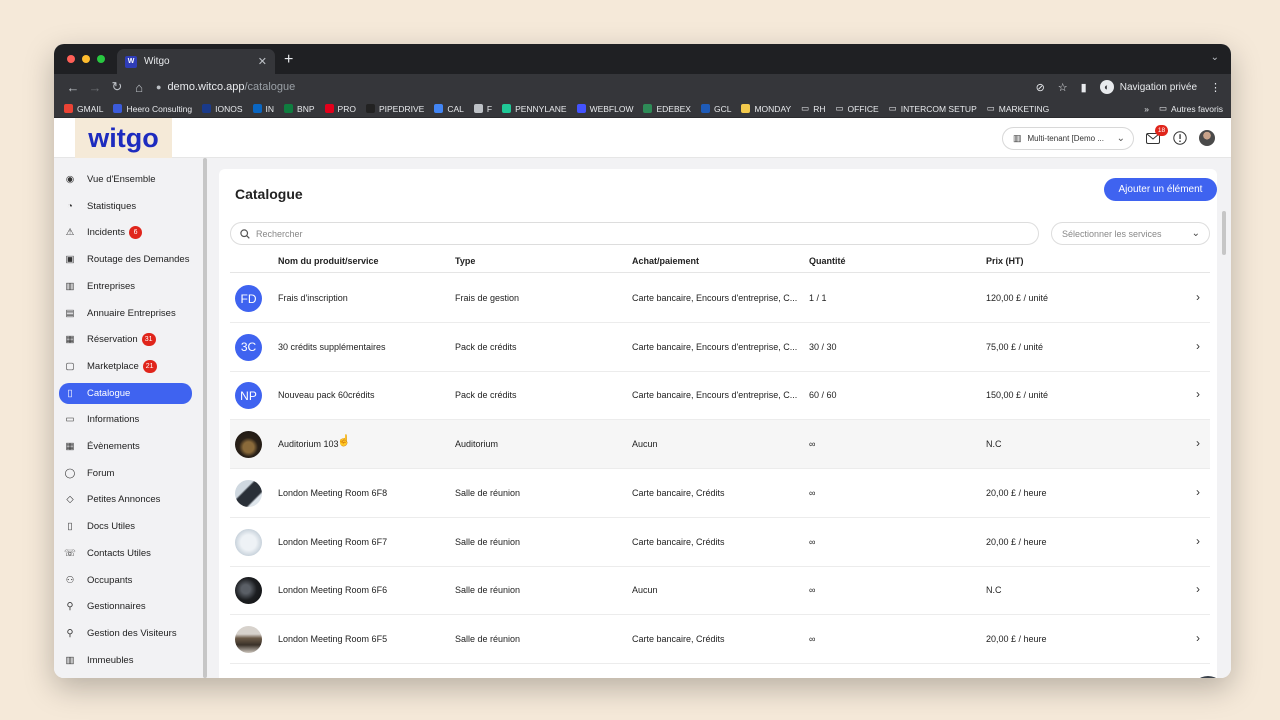  What do you see at coordinates (70, 607) in the screenshot?
I see `user-icon: ⚲` at bounding box center [70, 607].